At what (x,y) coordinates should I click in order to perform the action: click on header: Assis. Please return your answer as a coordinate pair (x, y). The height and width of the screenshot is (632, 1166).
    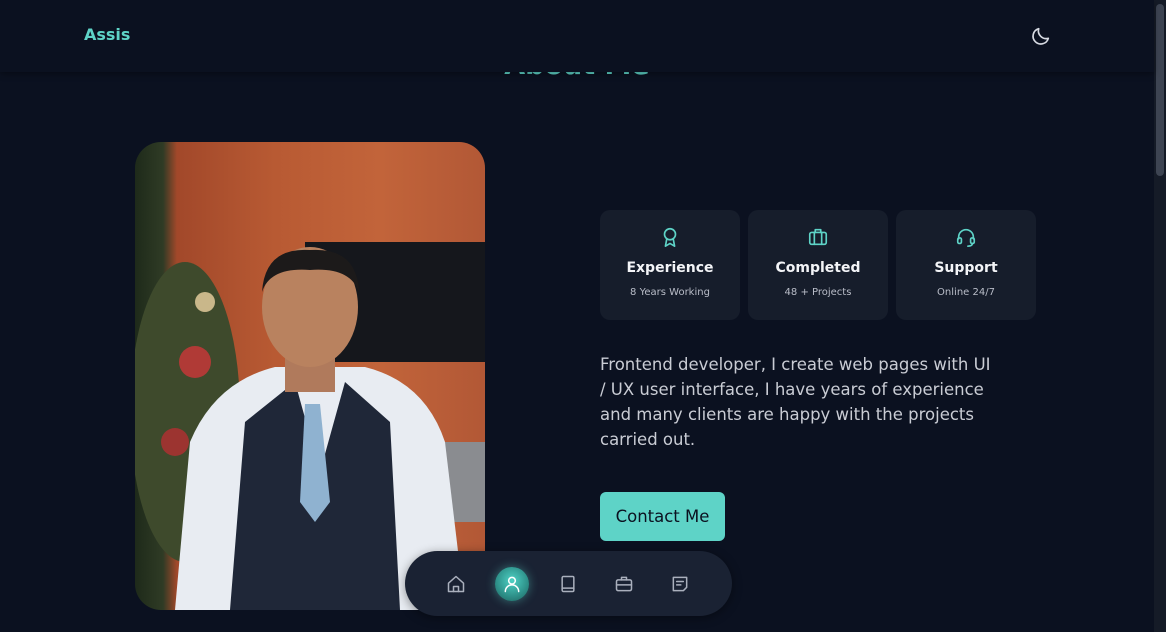
    Looking at the image, I should click on (577, 36).